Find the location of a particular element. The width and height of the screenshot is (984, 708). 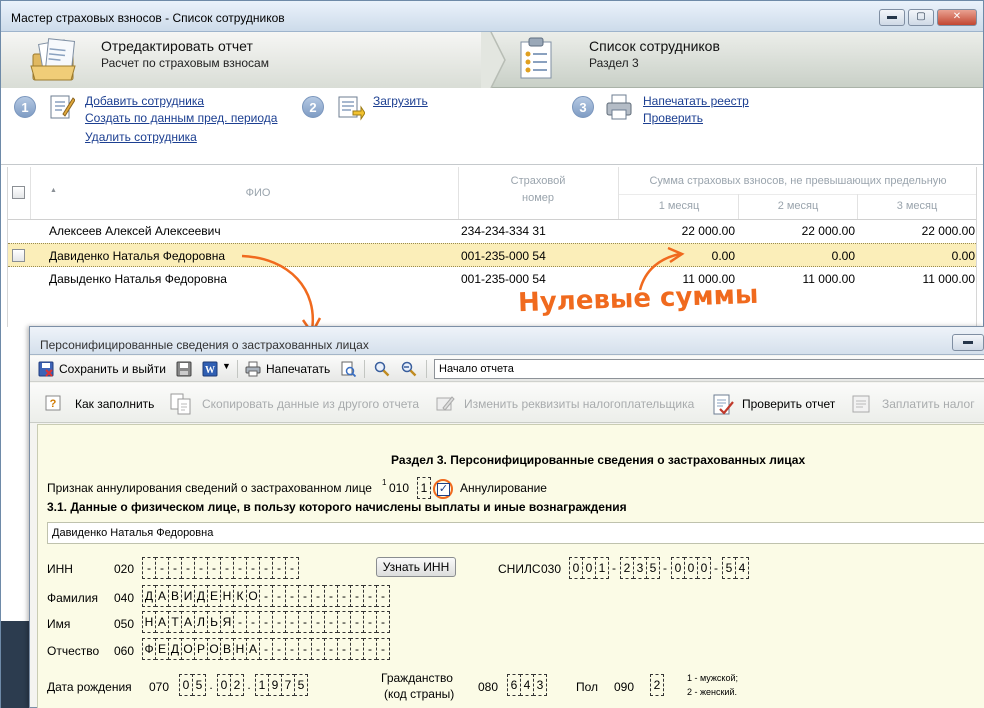

char-cell: Р is located at coordinates (201, 649).